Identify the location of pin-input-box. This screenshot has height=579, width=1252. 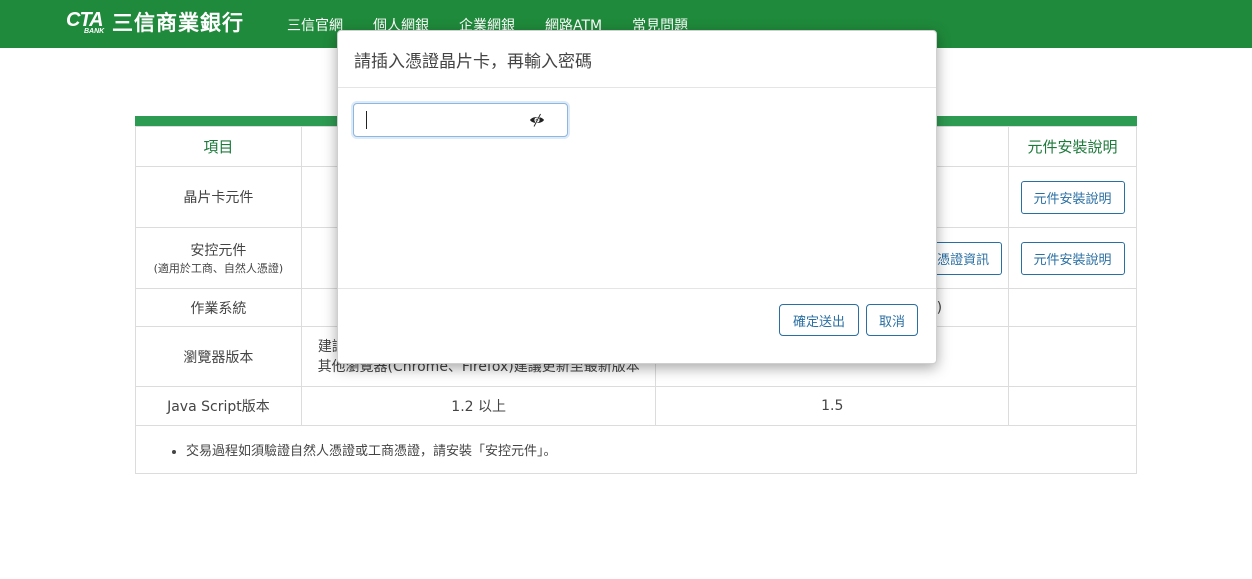
(460, 120).